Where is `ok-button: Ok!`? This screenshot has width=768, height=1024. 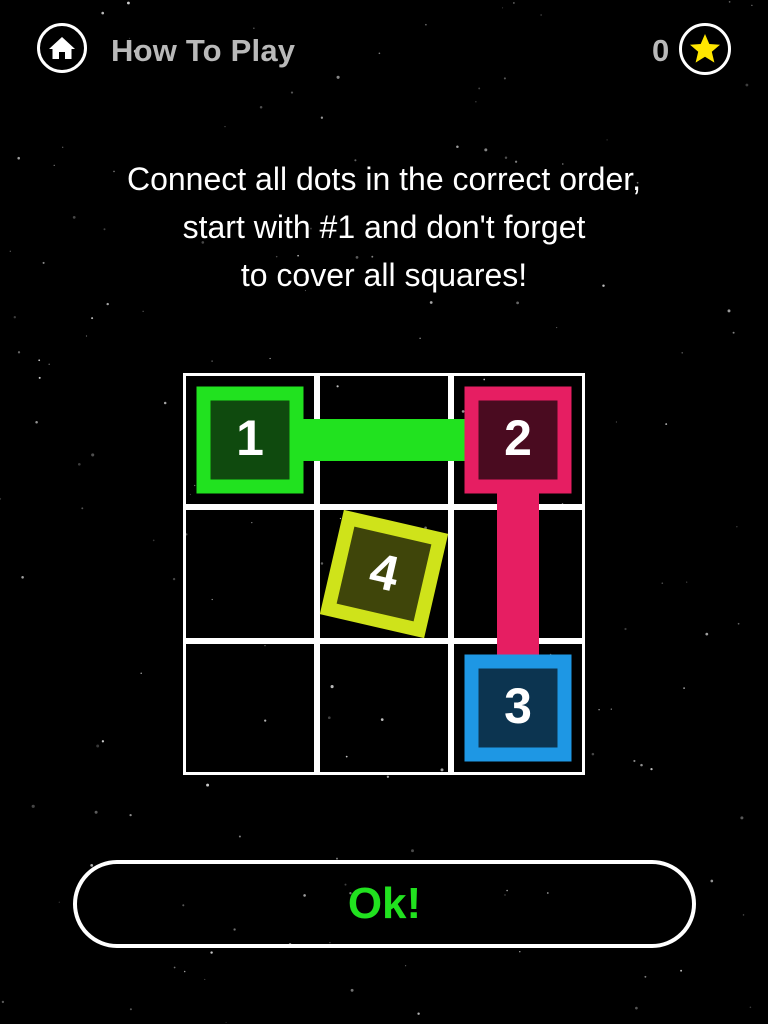 ok-button: Ok! is located at coordinates (384, 904).